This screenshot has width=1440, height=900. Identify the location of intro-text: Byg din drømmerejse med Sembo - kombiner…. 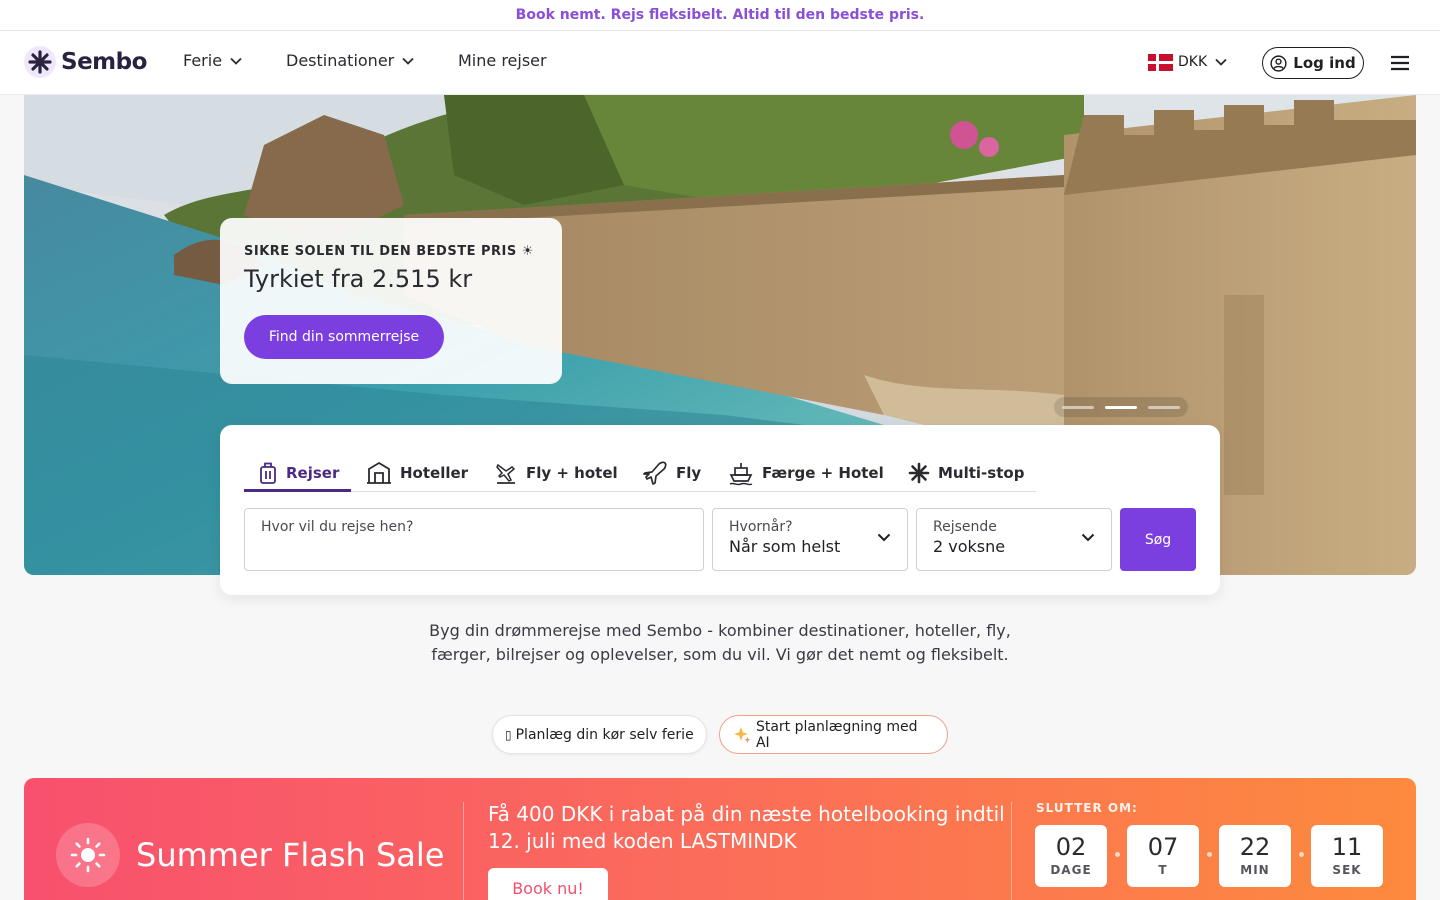
(720, 642).